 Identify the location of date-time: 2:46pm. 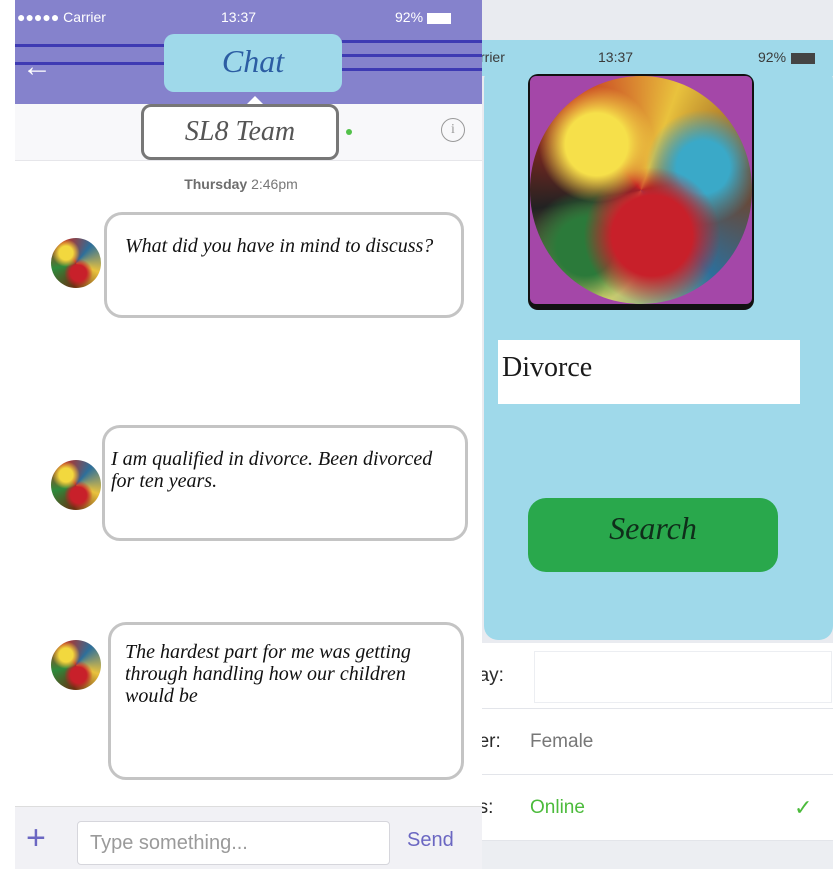
(274, 184).